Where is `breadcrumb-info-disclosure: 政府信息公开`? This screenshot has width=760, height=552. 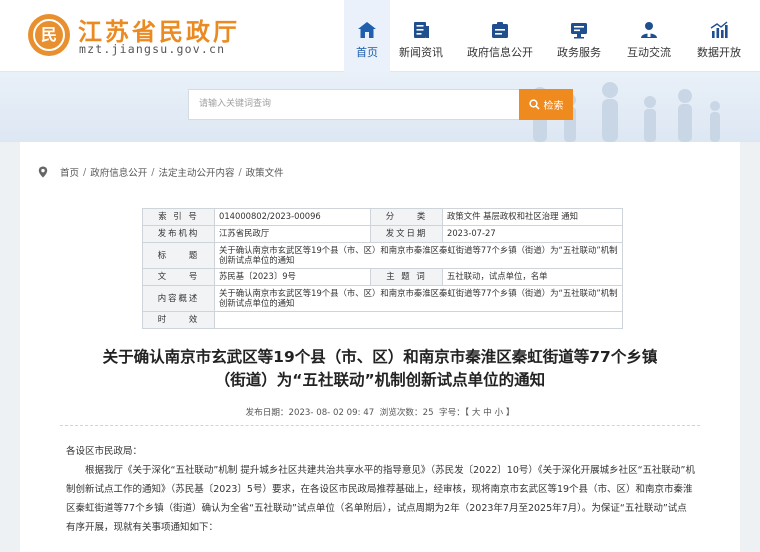 breadcrumb-info-disclosure: 政府信息公开 is located at coordinates (118, 172).